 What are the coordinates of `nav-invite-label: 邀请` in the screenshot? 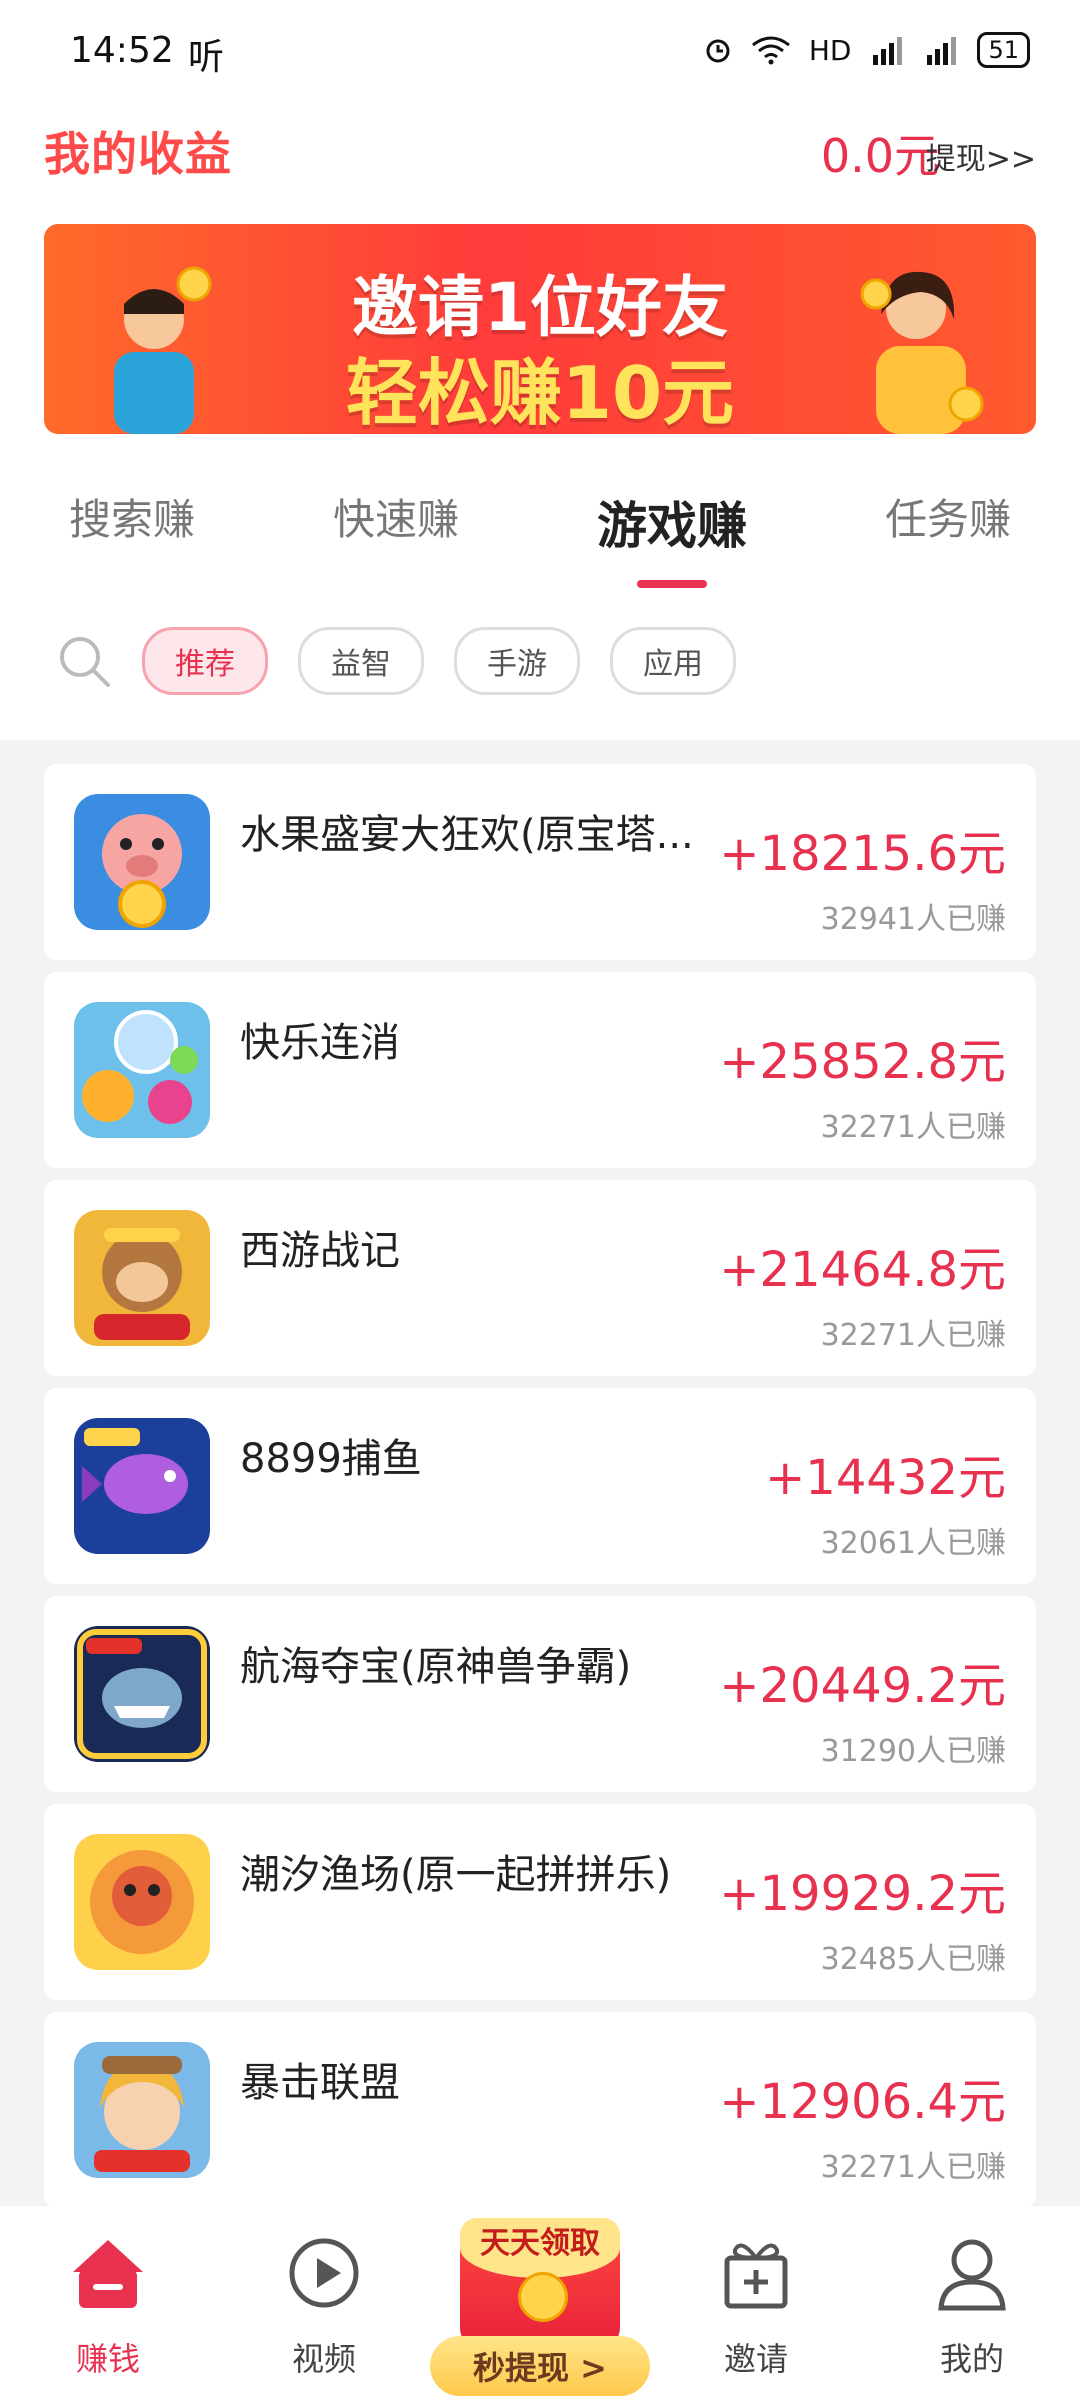 It's located at (755, 2359).